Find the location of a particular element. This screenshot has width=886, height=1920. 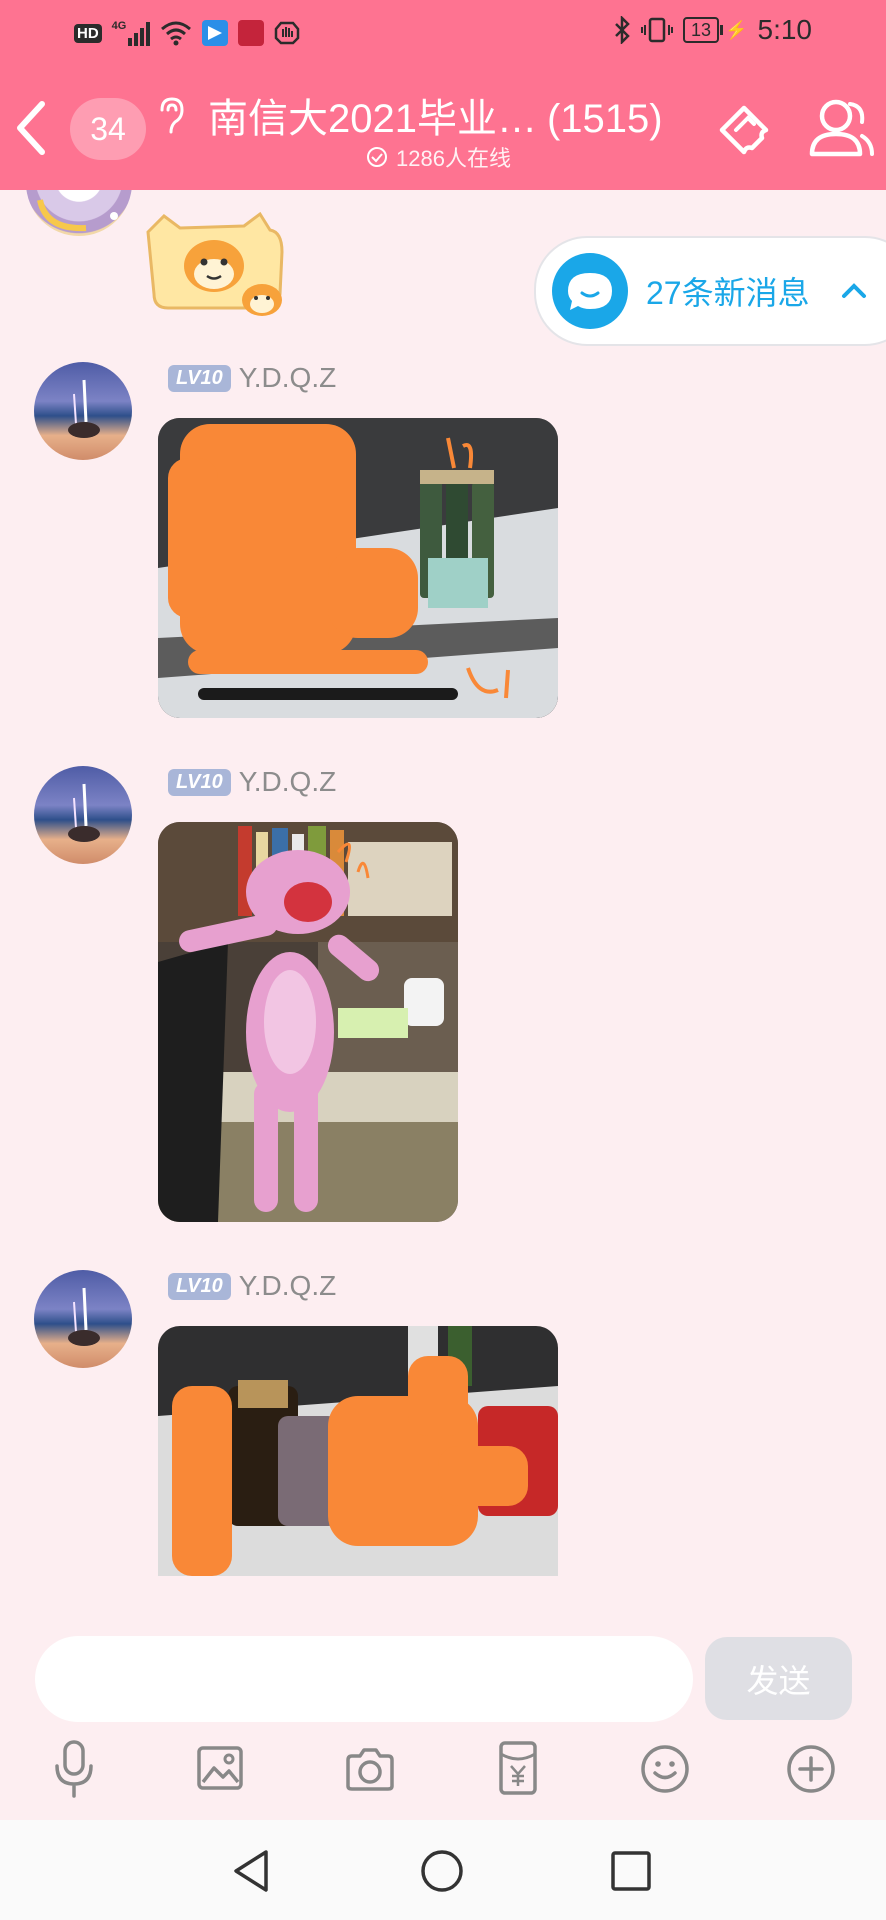

status-bar-left: HD 4G is located at coordinates (187, 33).